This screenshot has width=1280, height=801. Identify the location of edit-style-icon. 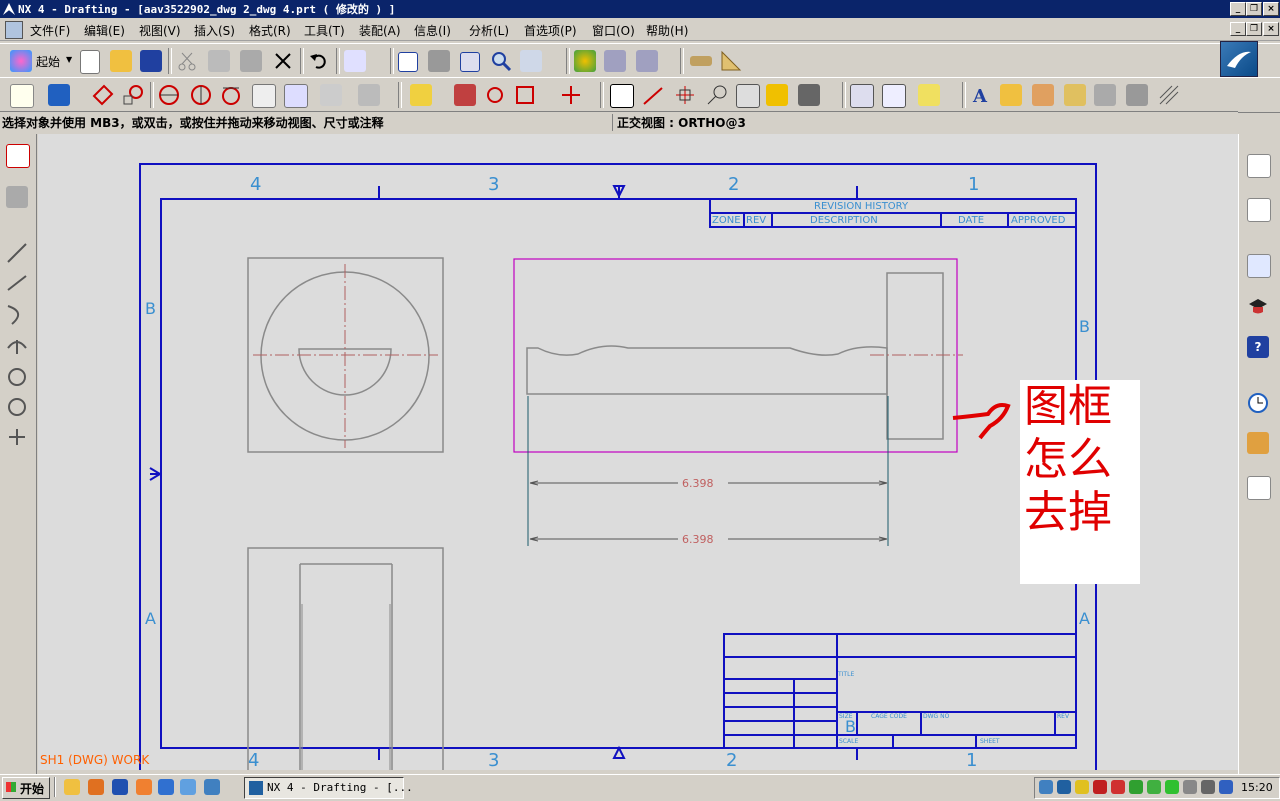
(1011, 95).